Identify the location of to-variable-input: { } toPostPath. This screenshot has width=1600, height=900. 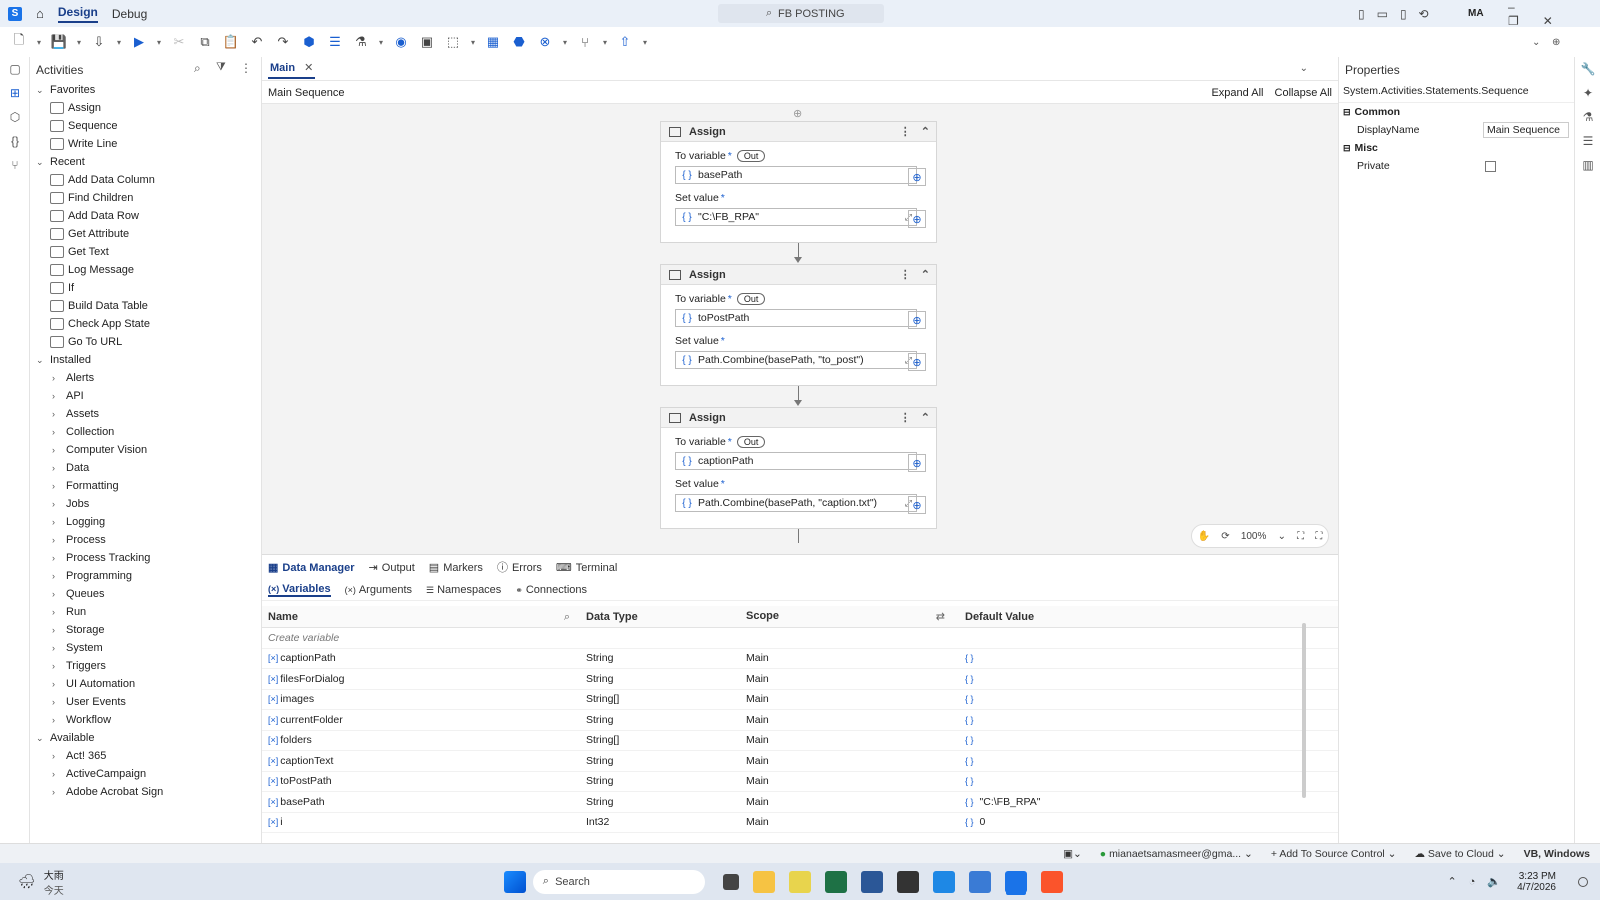
(796, 318).